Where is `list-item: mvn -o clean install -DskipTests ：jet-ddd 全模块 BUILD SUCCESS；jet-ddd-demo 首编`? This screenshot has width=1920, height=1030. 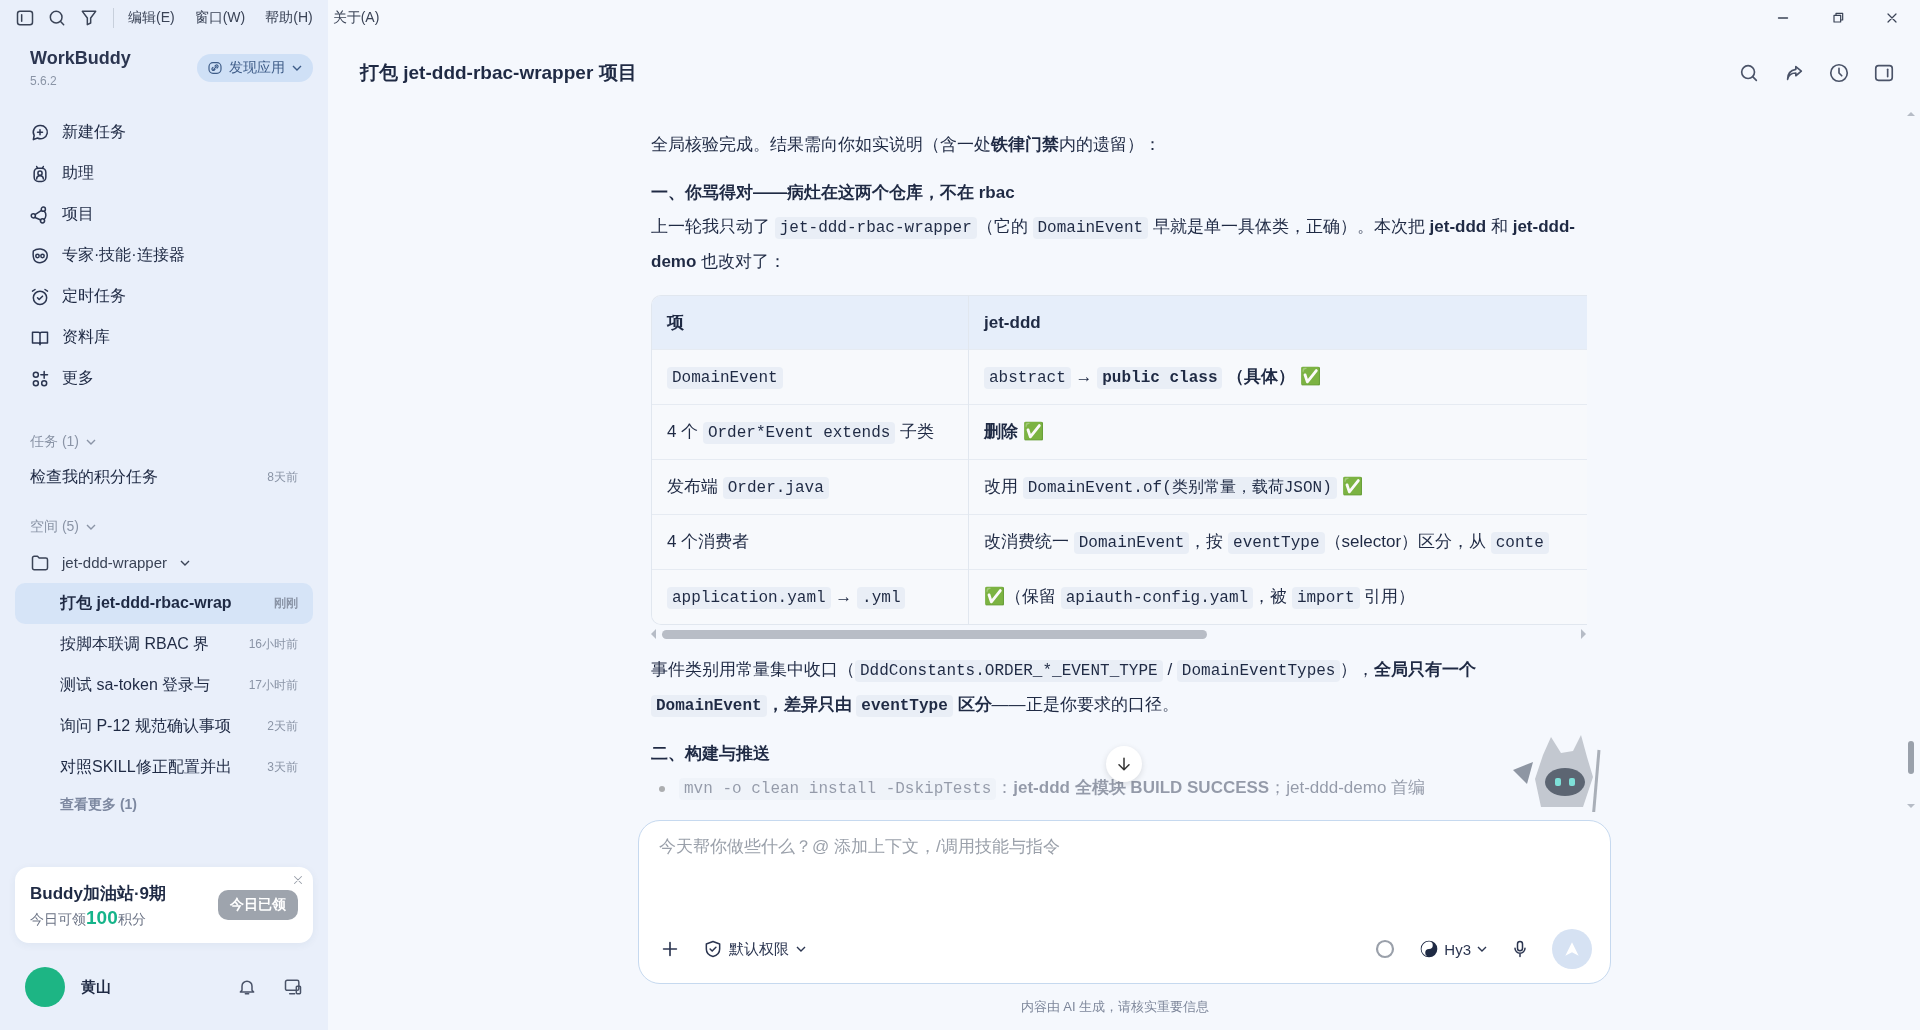
list-item: mvn -o clean install -DskipTests ：jet-ddd 全模块 BUILD SUCCESS；jet-ddd-demo 首编 is located at coordinates (1052, 788).